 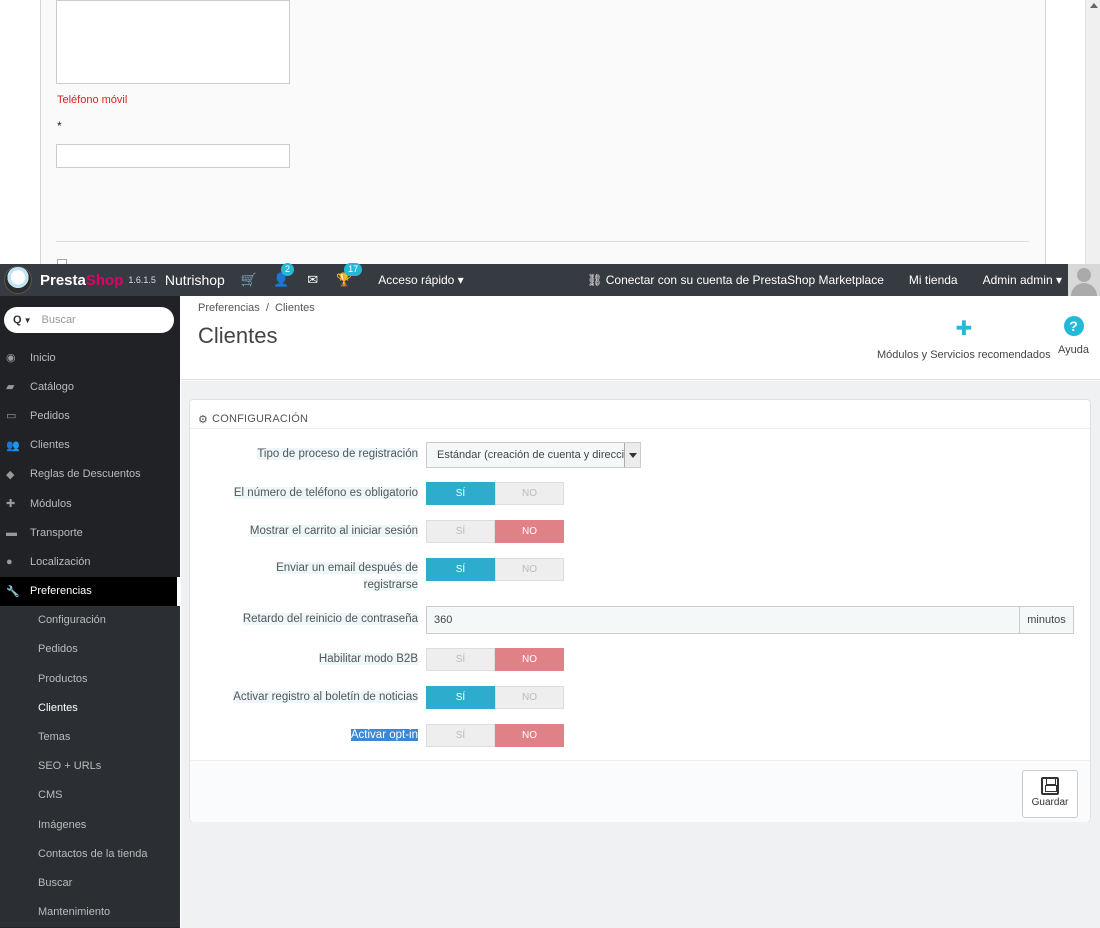 I want to click on question-icon: ?, so click(x=1073, y=326).